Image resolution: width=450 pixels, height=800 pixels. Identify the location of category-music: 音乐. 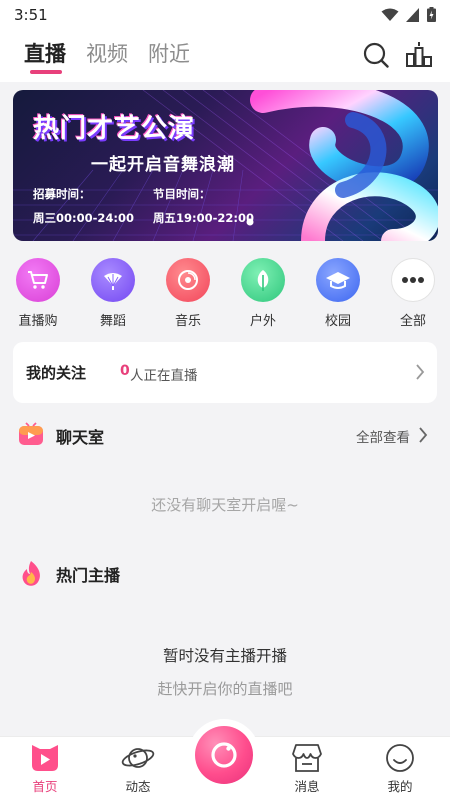
(188, 290).